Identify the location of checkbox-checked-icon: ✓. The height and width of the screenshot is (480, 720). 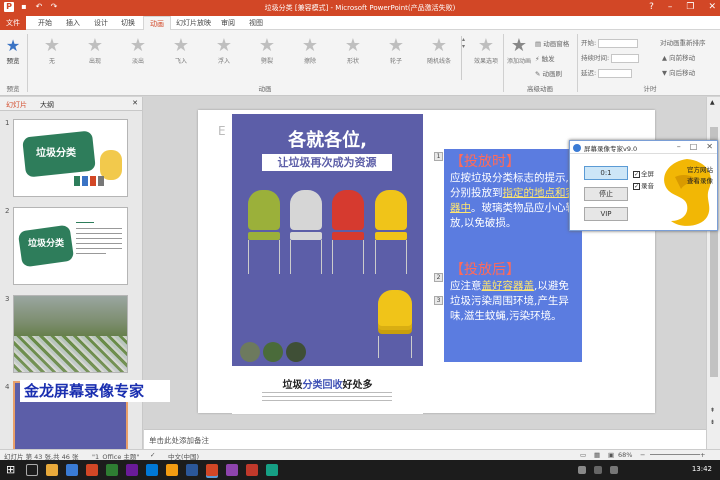
(636, 186).